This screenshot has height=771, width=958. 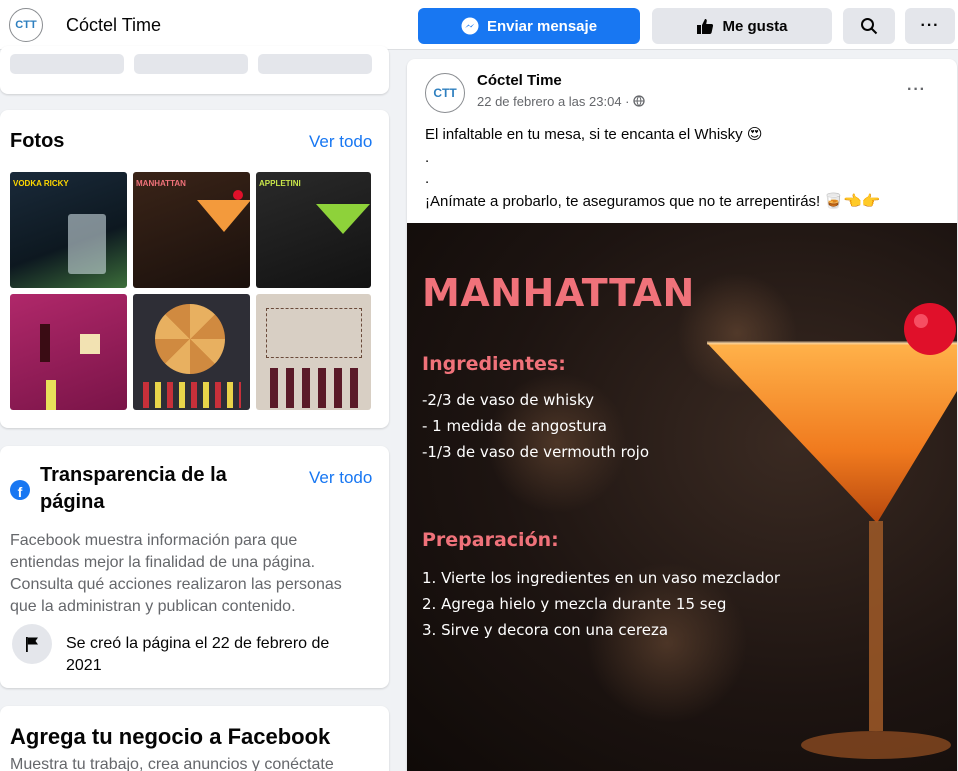 I want to click on preparation-step: 2. Agrega hielo y mezcla durante 15 seg, so click(x=574, y=604).